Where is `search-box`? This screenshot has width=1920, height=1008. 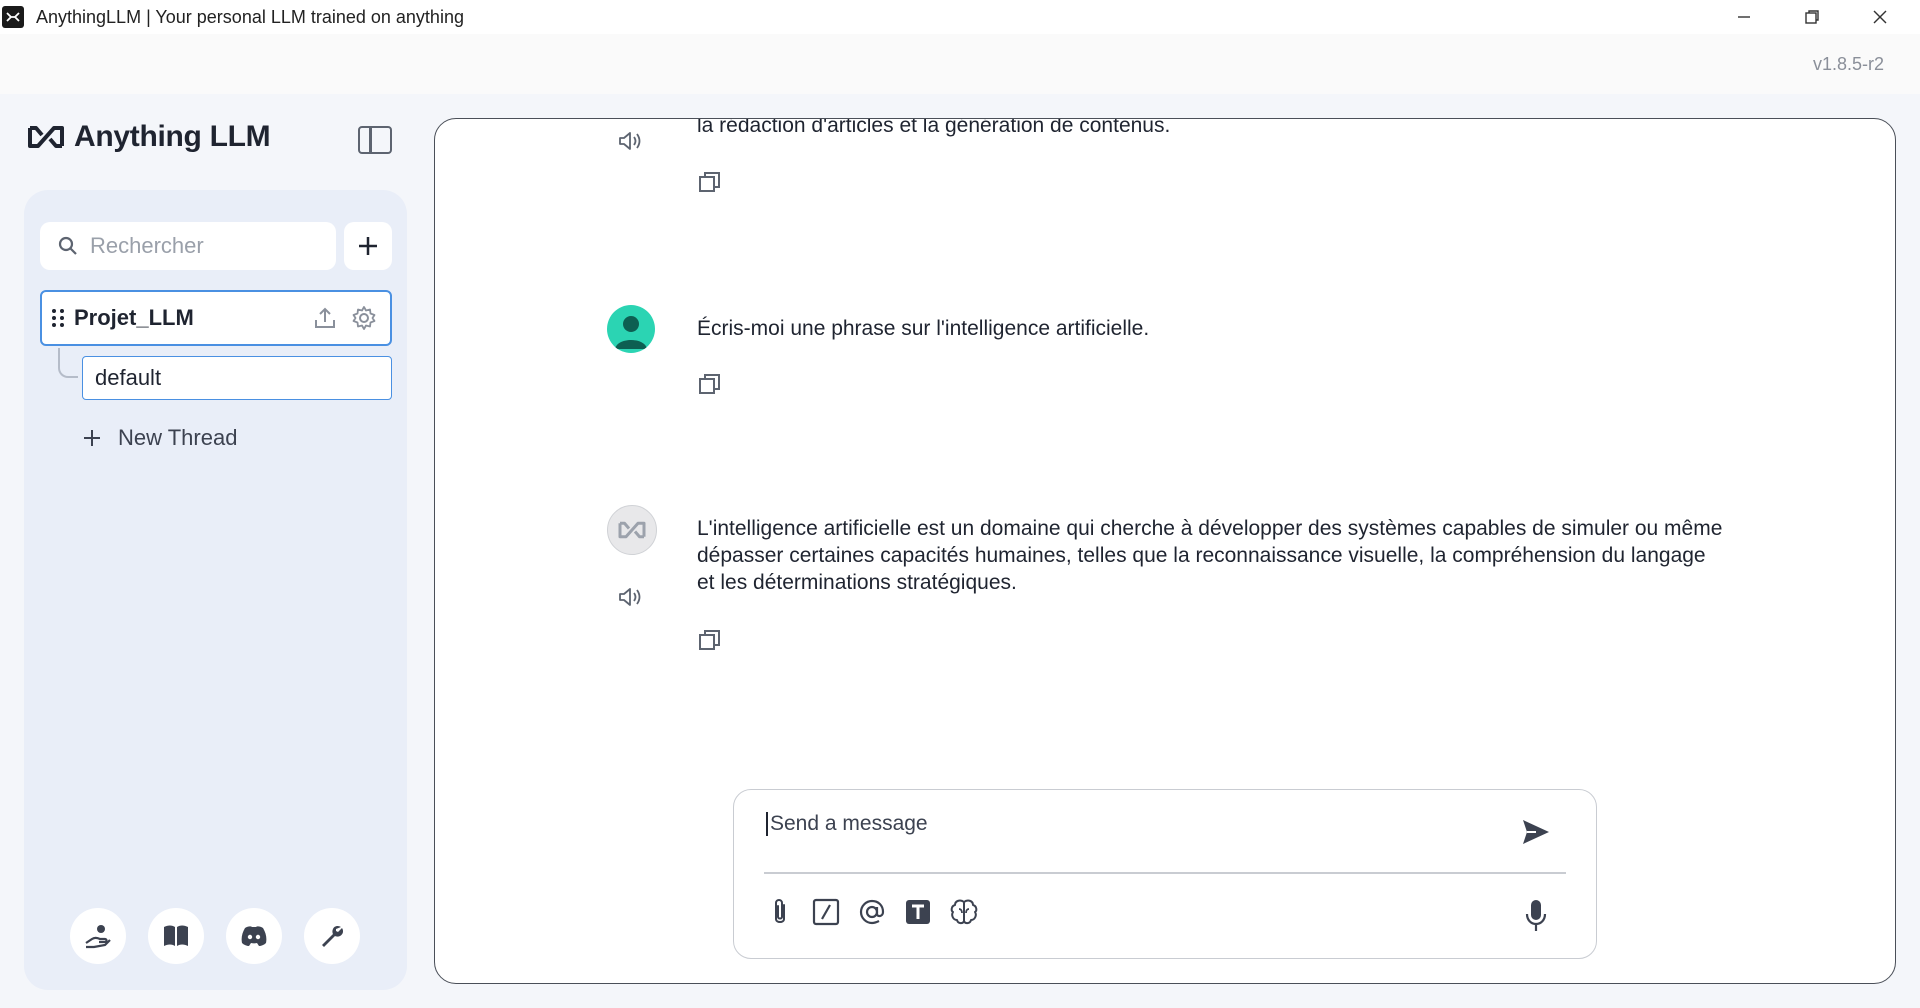 search-box is located at coordinates (188, 246).